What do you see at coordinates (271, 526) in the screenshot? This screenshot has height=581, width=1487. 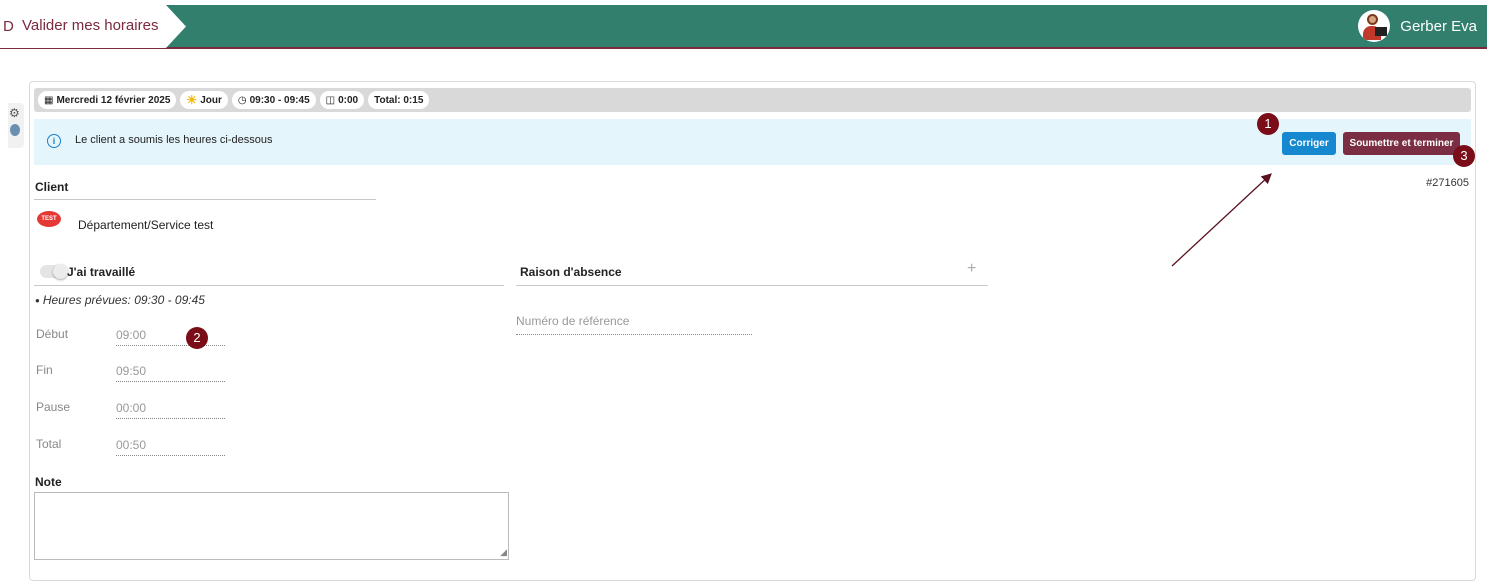 I see `note-textarea: ◢` at bounding box center [271, 526].